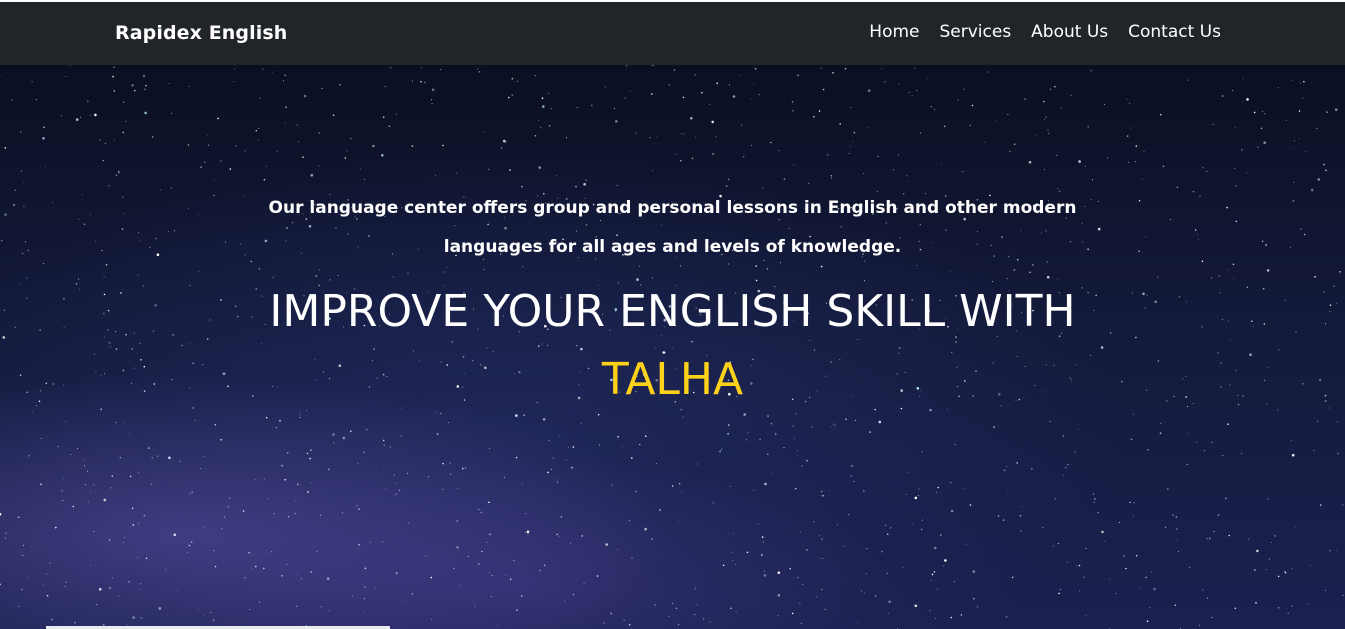  Describe the element at coordinates (975, 32) in the screenshot. I see `nav-link-services: Services` at that location.